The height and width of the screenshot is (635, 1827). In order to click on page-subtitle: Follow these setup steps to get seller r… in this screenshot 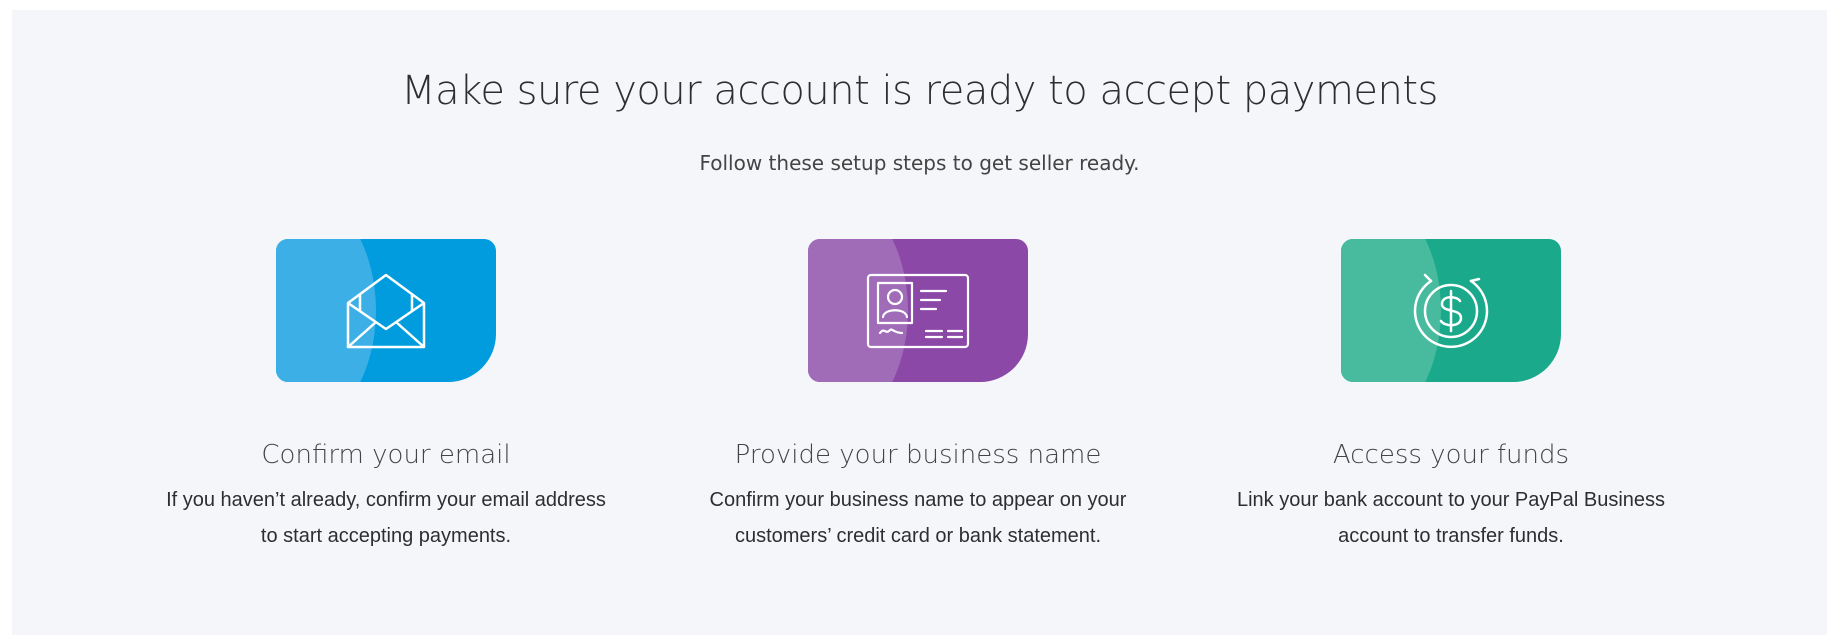, I will do `click(919, 163)`.